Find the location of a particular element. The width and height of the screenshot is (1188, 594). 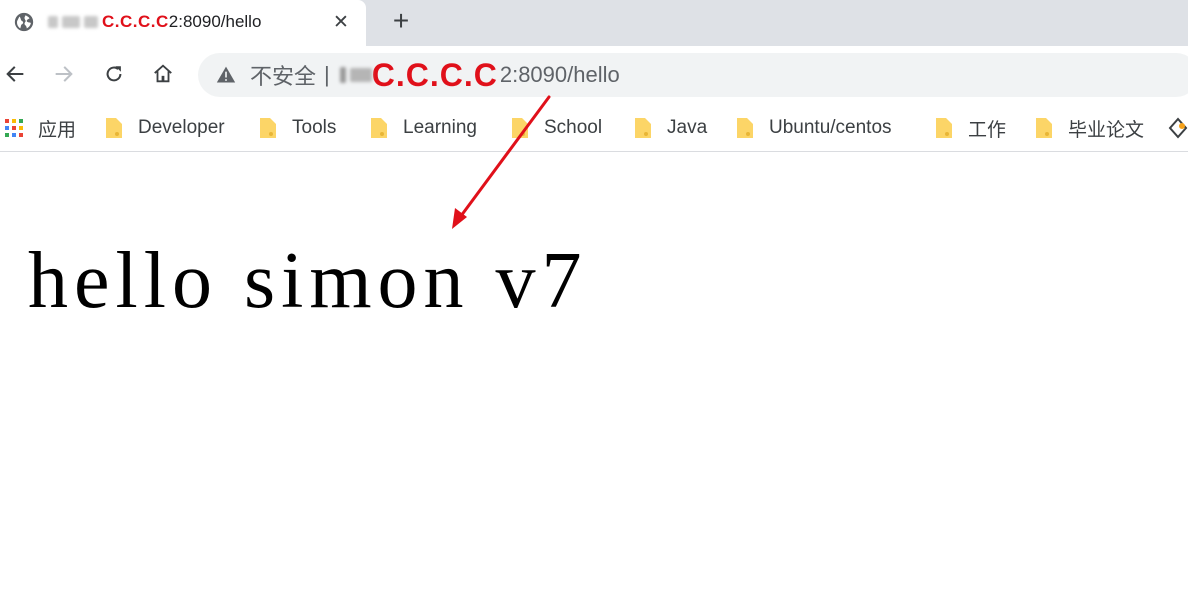

bookmark-folder-work: 工作 is located at coordinates (970, 128).